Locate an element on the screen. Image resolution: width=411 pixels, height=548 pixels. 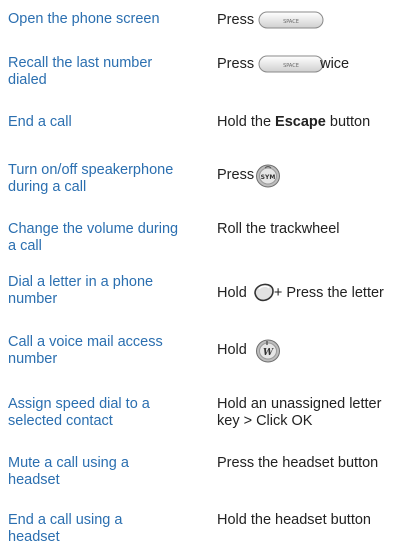
sym-key-icon: SYM is located at coordinates (268, 176).